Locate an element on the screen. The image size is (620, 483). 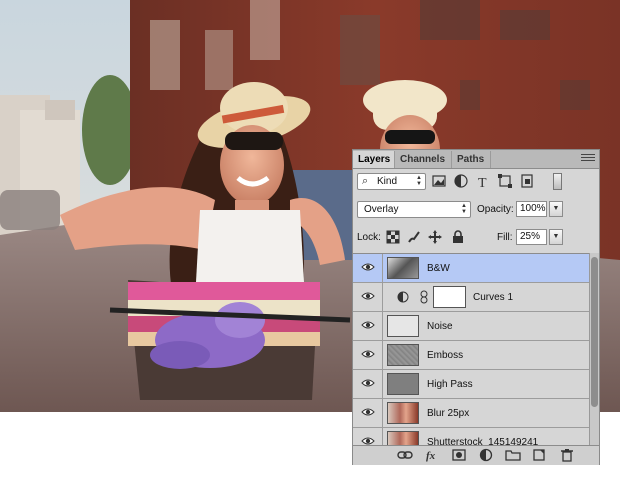
trash-icon is located at coordinates (567, 455).